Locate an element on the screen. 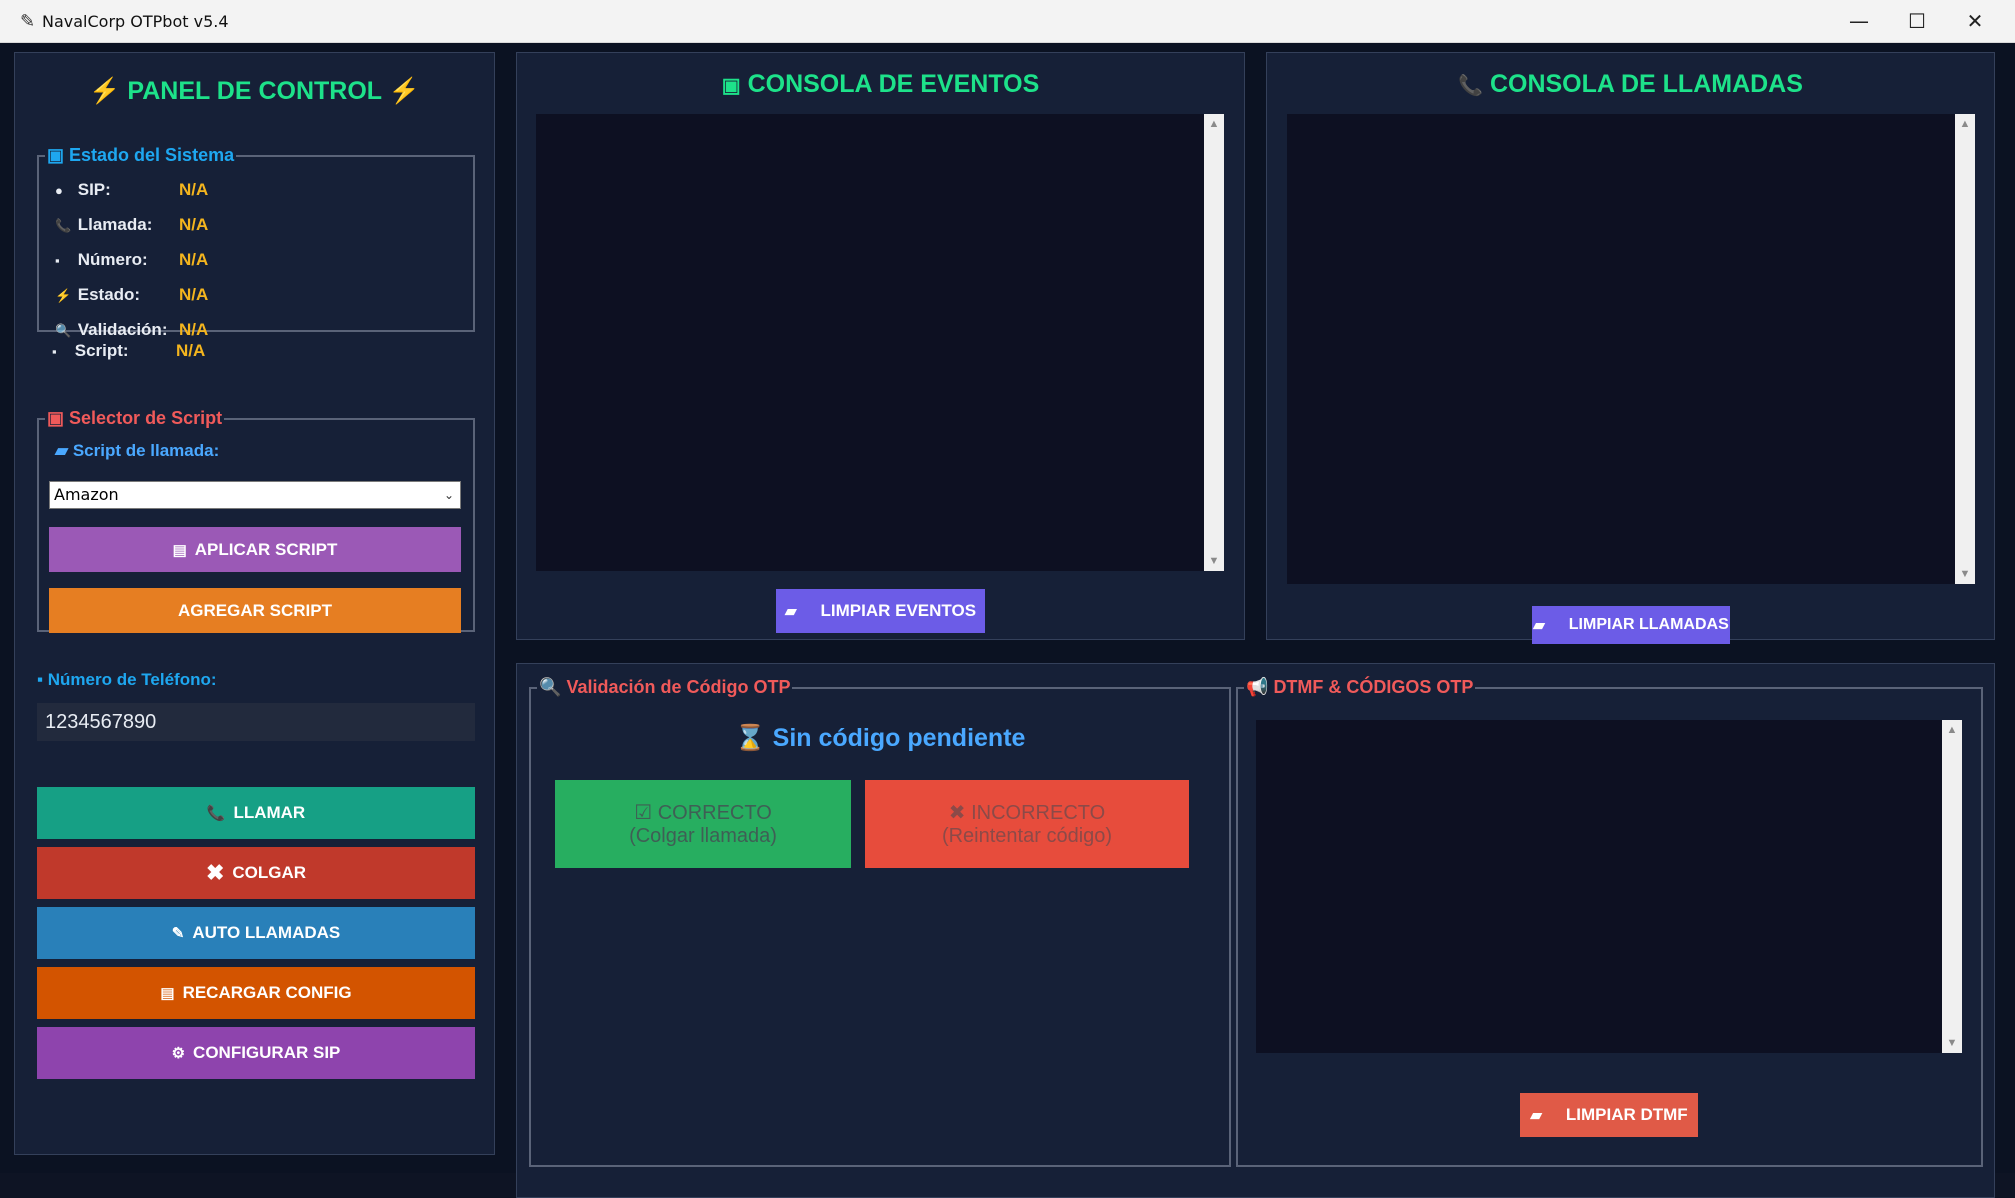 The width and height of the screenshot is (2015, 1198). status-row-number: ▪ Número: N/A is located at coordinates (132, 259).